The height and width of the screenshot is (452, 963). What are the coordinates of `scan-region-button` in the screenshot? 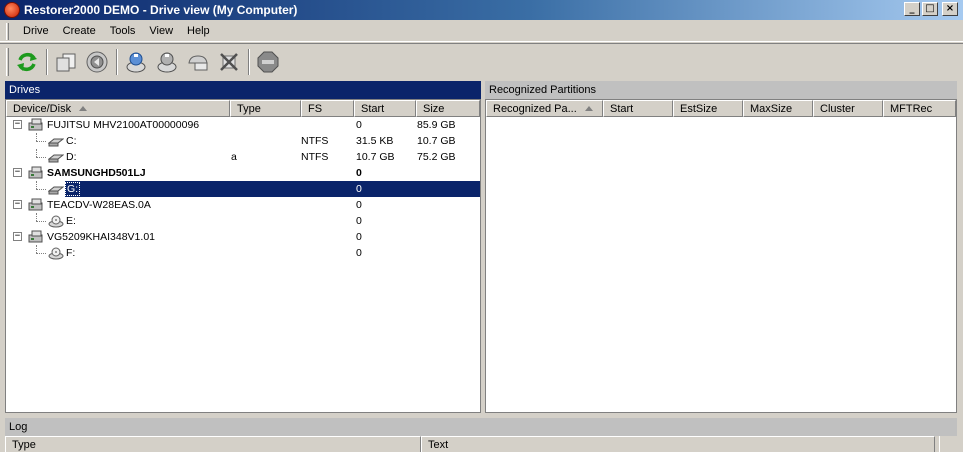 It's located at (198, 62).